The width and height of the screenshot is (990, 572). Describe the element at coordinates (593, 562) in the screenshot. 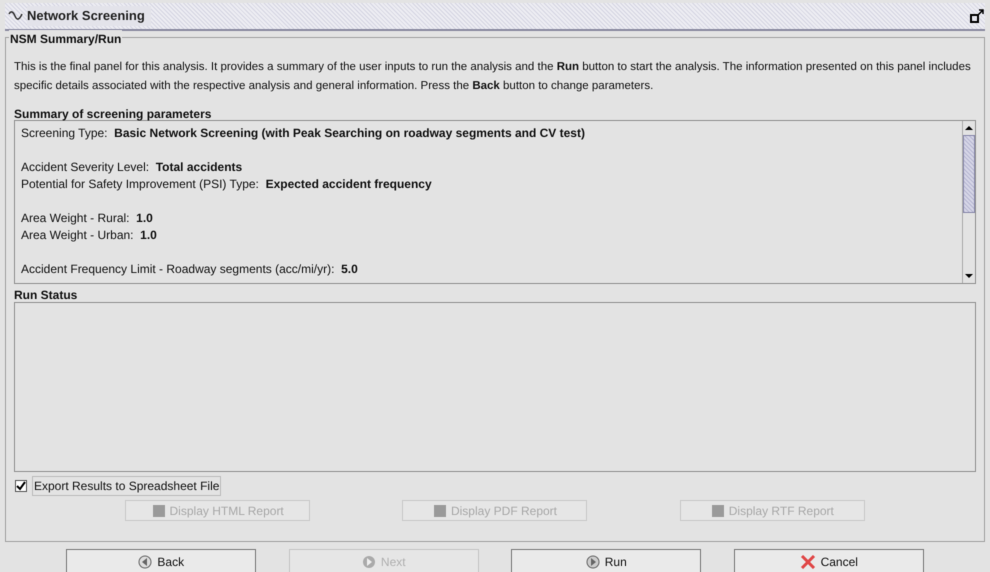

I see `run-icon` at that location.